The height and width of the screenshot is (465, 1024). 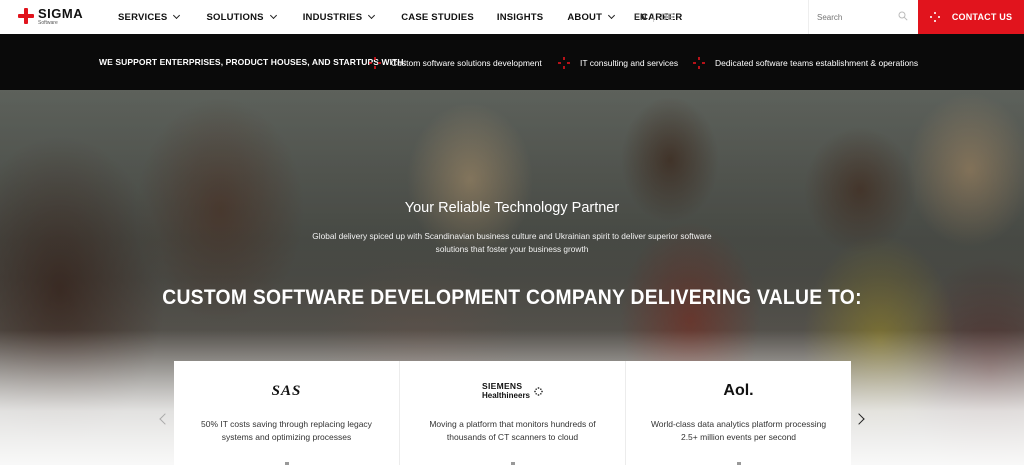 I want to click on band-item-custom-software: Custom software solutions development, so click(x=455, y=63).